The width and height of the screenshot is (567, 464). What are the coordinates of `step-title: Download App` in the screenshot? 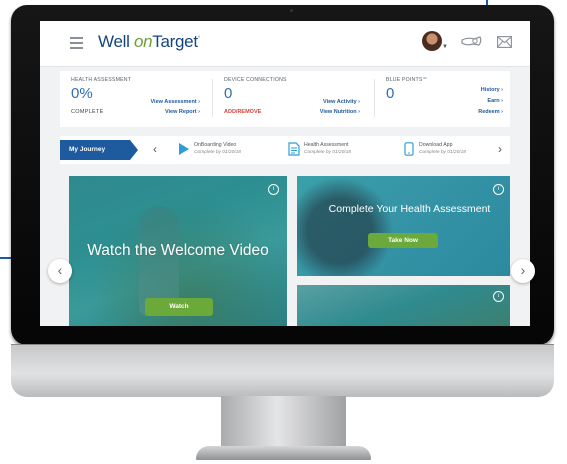 It's located at (436, 145).